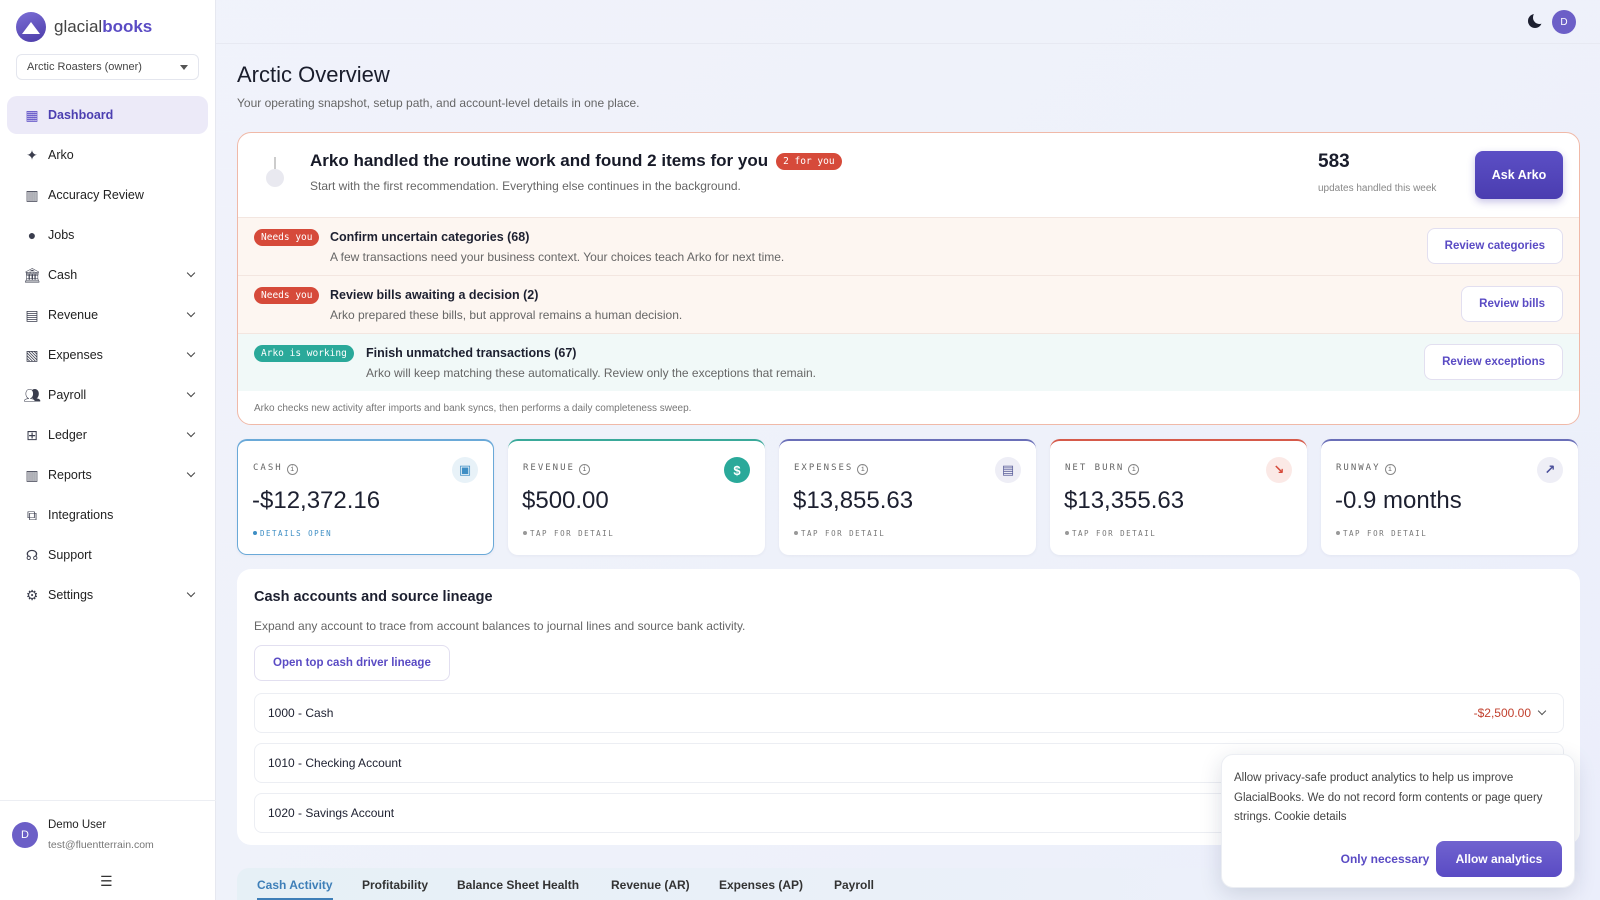 The width and height of the screenshot is (1600, 900). What do you see at coordinates (1519, 175) in the screenshot?
I see `ask-arko-button: Ask Arko` at bounding box center [1519, 175].